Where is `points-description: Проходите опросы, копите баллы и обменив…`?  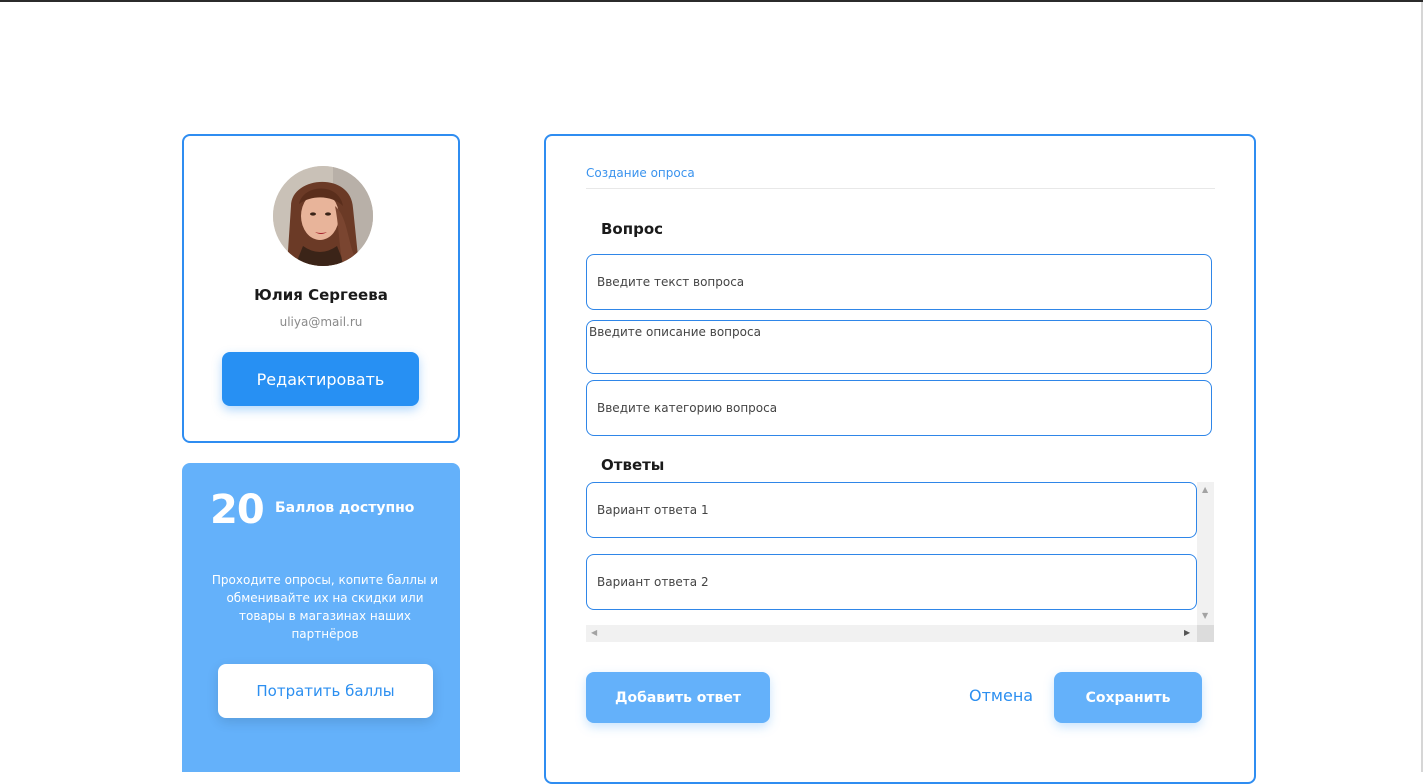
points-description: Проходите опросы, копите баллы и обменив… is located at coordinates (325, 607).